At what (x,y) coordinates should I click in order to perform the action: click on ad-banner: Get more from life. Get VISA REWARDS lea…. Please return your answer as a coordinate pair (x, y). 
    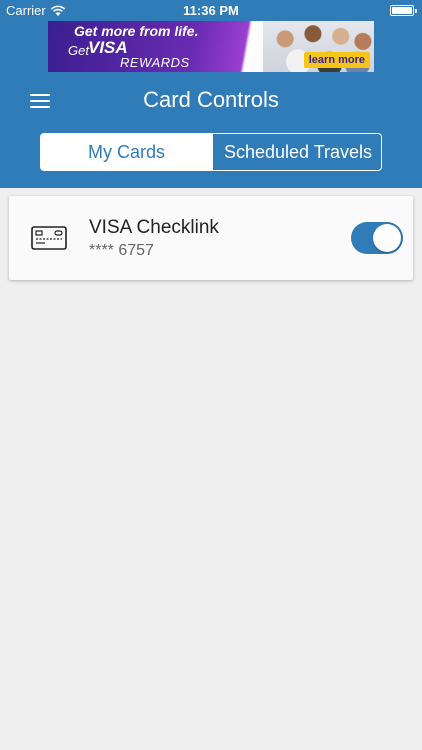
    Looking at the image, I should click on (211, 46).